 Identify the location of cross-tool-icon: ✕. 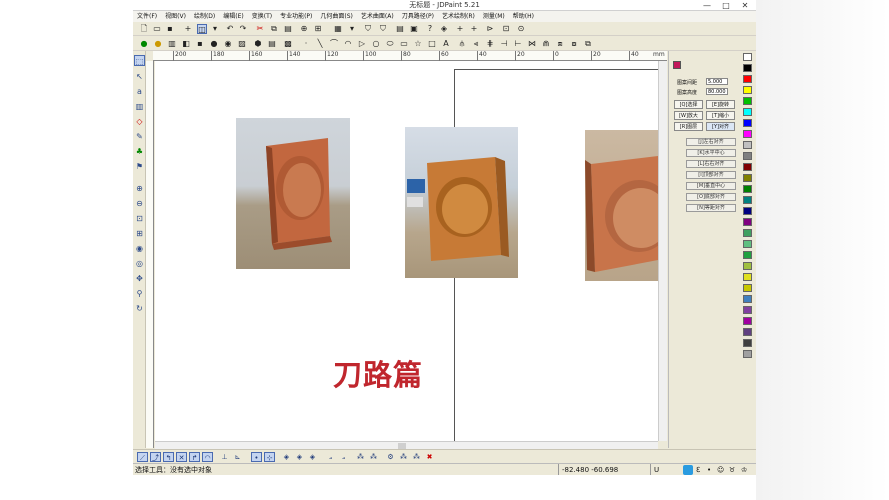
(181, 457).